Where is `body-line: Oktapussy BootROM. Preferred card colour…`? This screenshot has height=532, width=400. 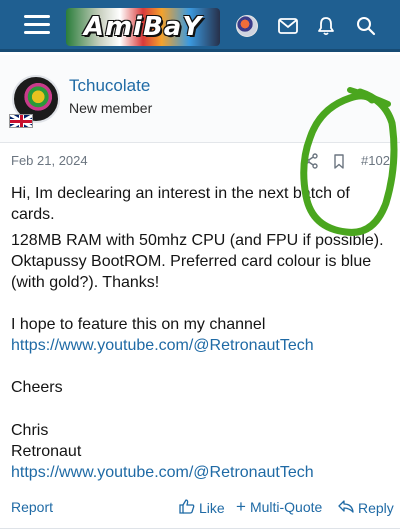
body-line: Oktapussy BootROM. Preferred card colour… is located at coordinates (191, 261).